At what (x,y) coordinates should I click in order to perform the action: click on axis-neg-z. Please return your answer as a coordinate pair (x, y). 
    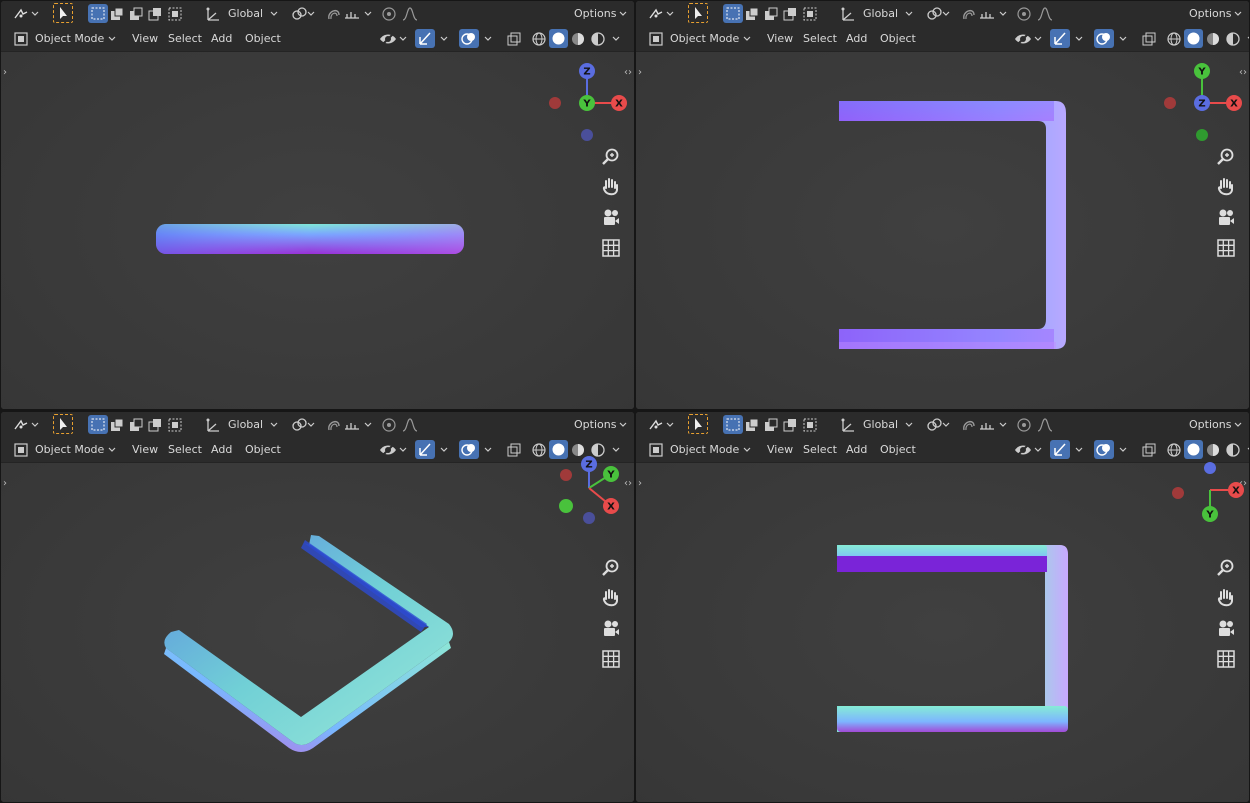
    Looking at the image, I should click on (589, 518).